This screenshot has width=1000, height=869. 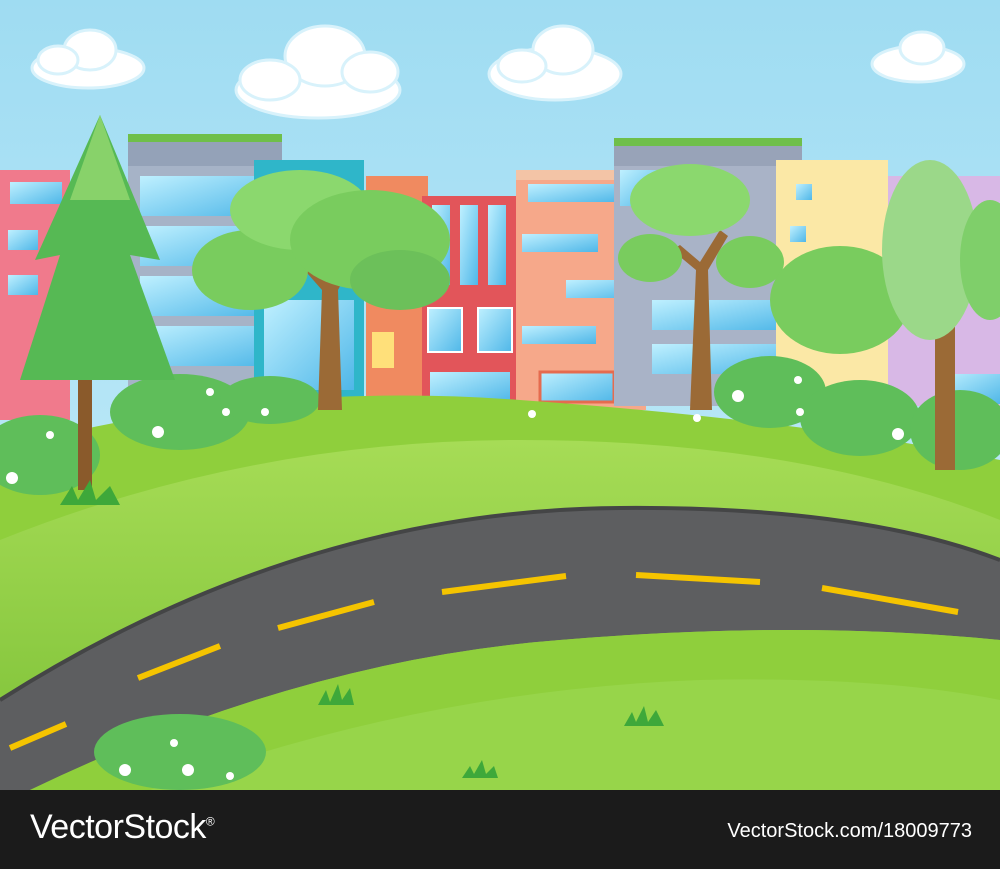 What do you see at coordinates (849, 831) in the screenshot?
I see `watermark-url: VectorStock.com/18009773` at bounding box center [849, 831].